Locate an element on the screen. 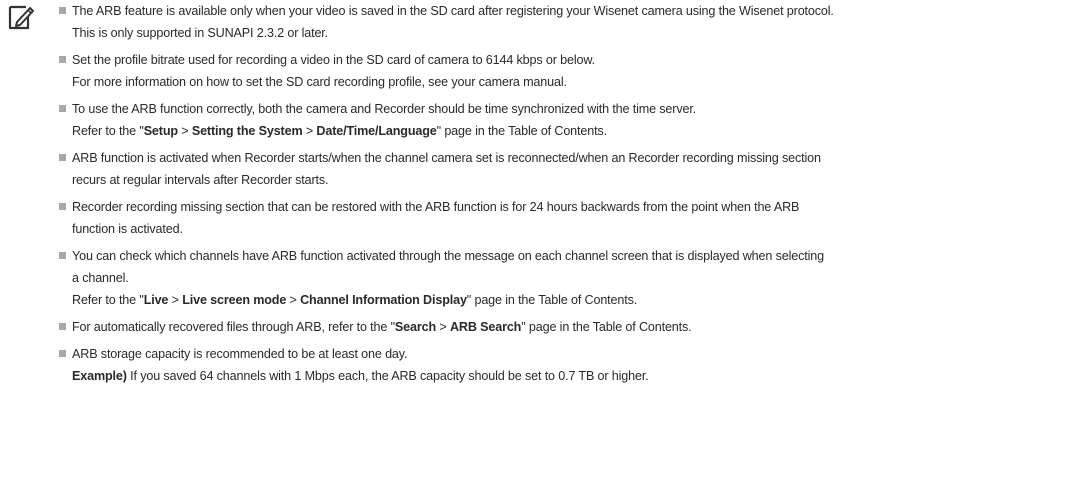 The width and height of the screenshot is (1073, 500). note-text: a channel. is located at coordinates (100, 278).